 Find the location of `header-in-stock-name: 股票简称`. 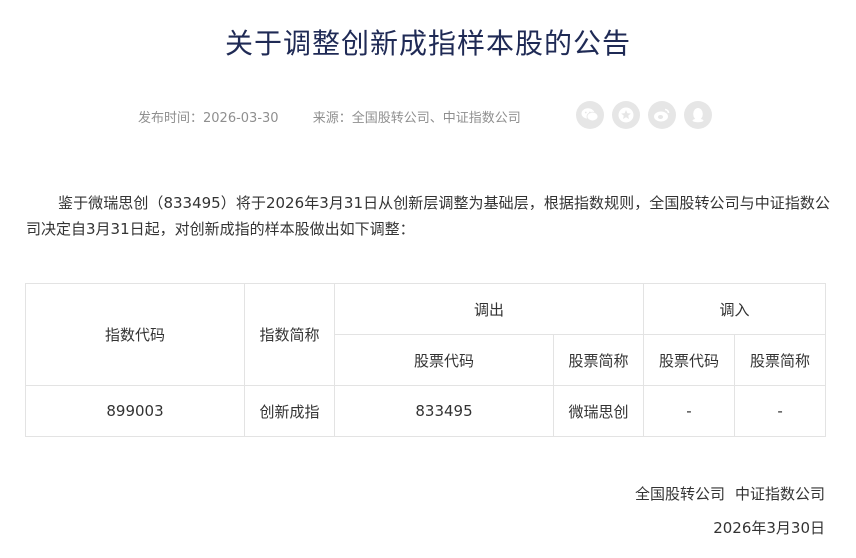

header-in-stock-name: 股票简称 is located at coordinates (780, 360).